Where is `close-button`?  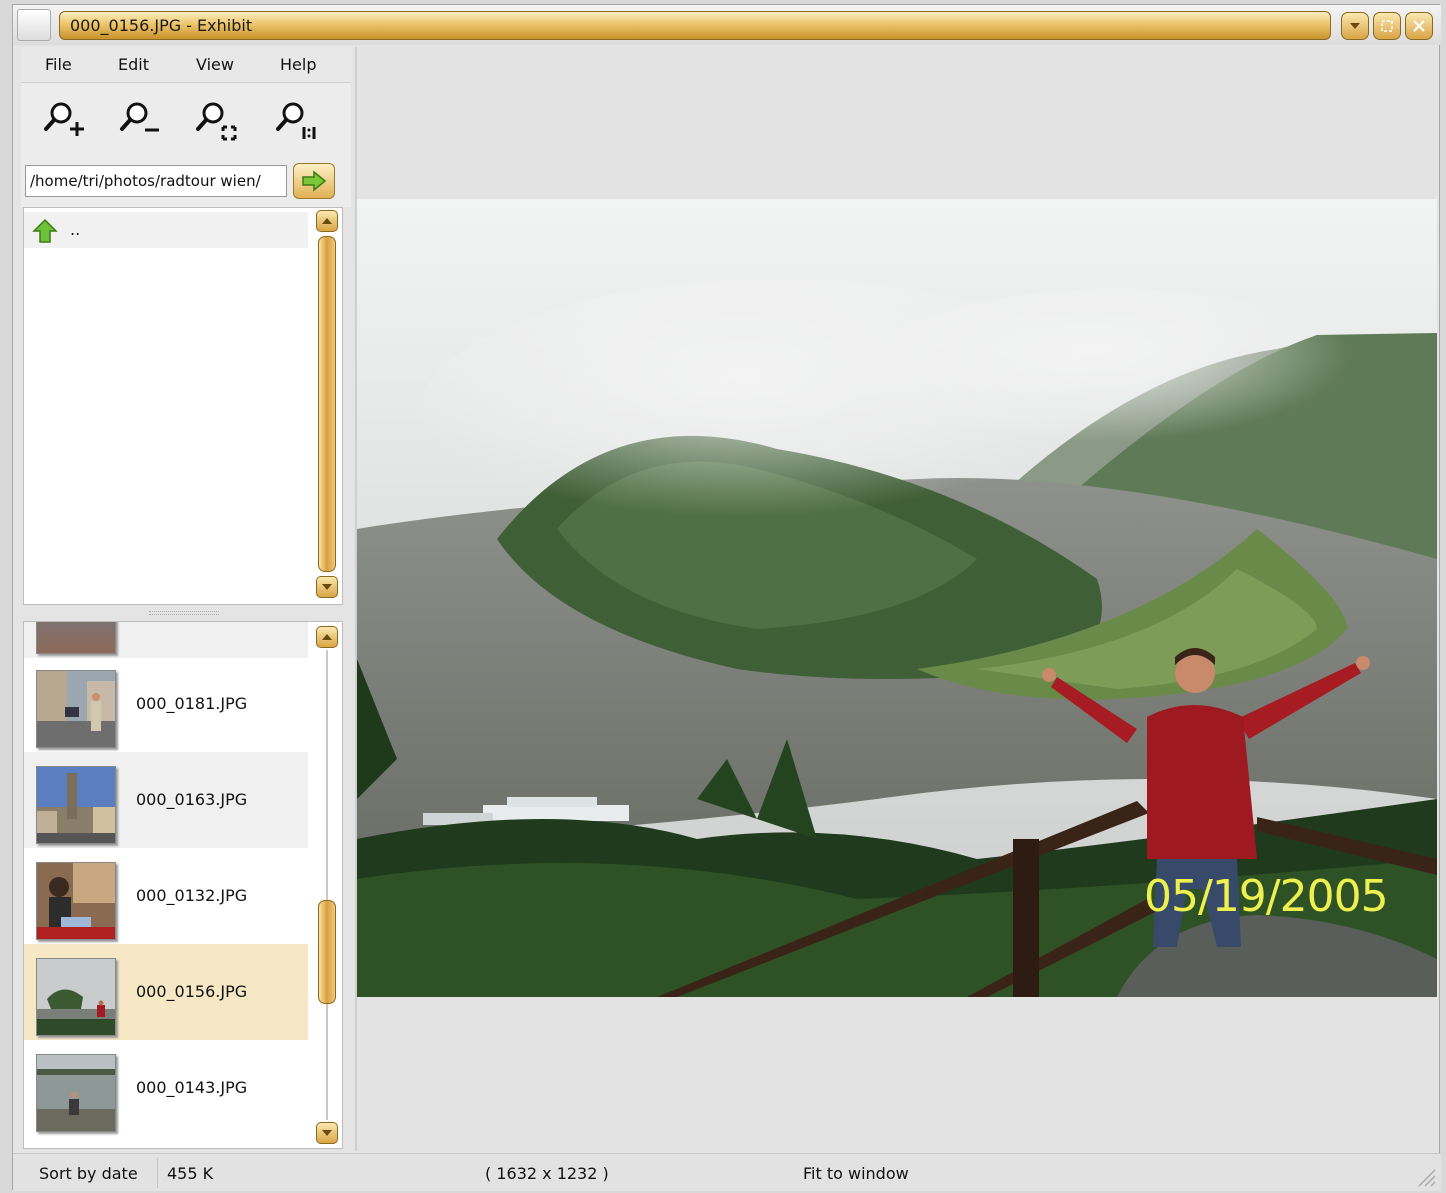 close-button is located at coordinates (1419, 26).